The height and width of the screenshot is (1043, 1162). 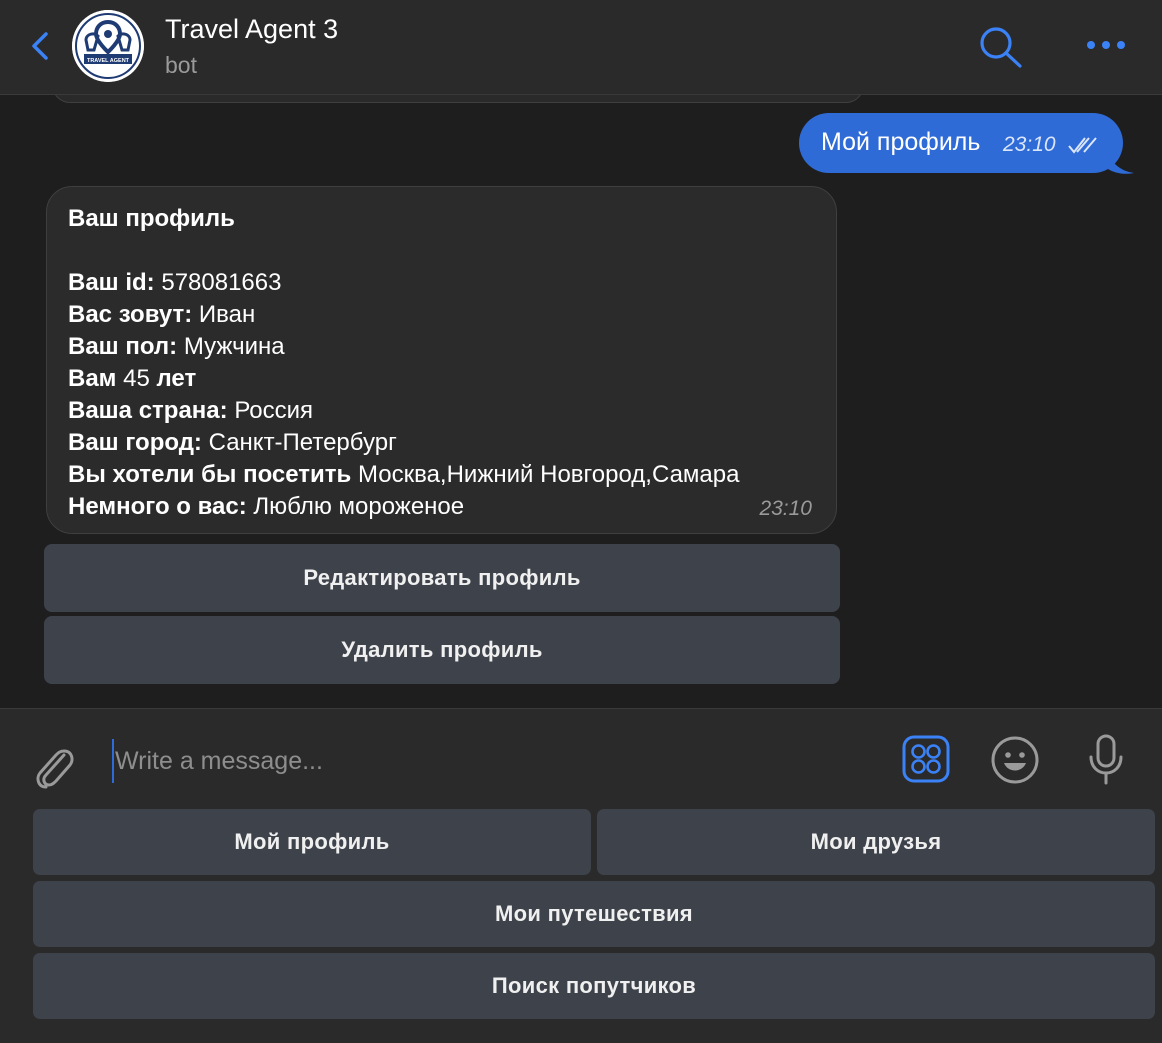 I want to click on profile-title: Ваш профиль, so click(x=151, y=218).